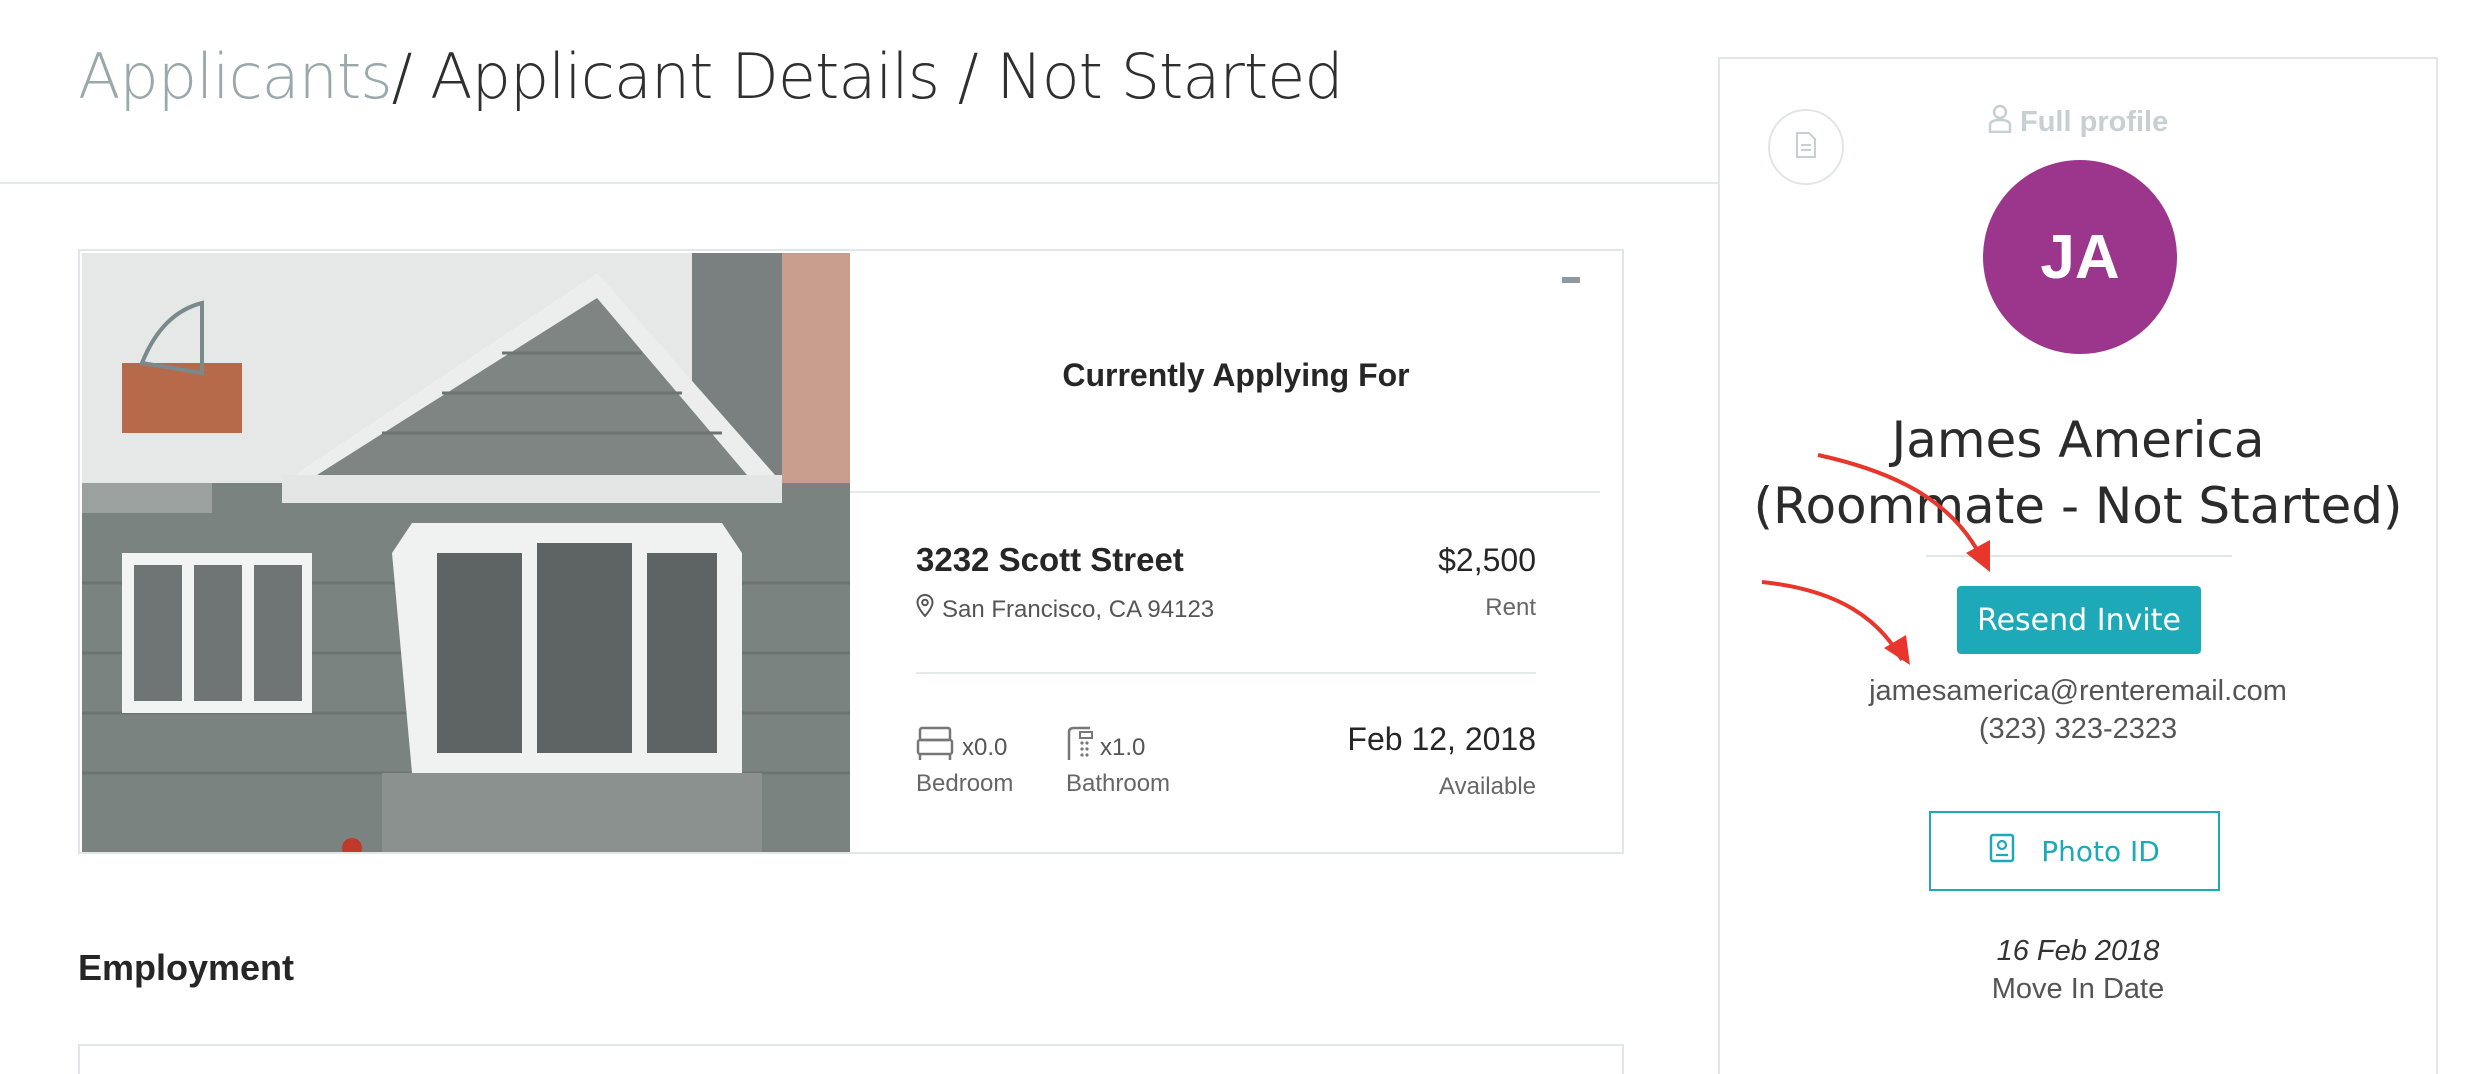 Image resolution: width=2478 pixels, height=1074 pixels. What do you see at coordinates (1078, 609) in the screenshot?
I see `property-city: San Francisco, CA 94123` at bounding box center [1078, 609].